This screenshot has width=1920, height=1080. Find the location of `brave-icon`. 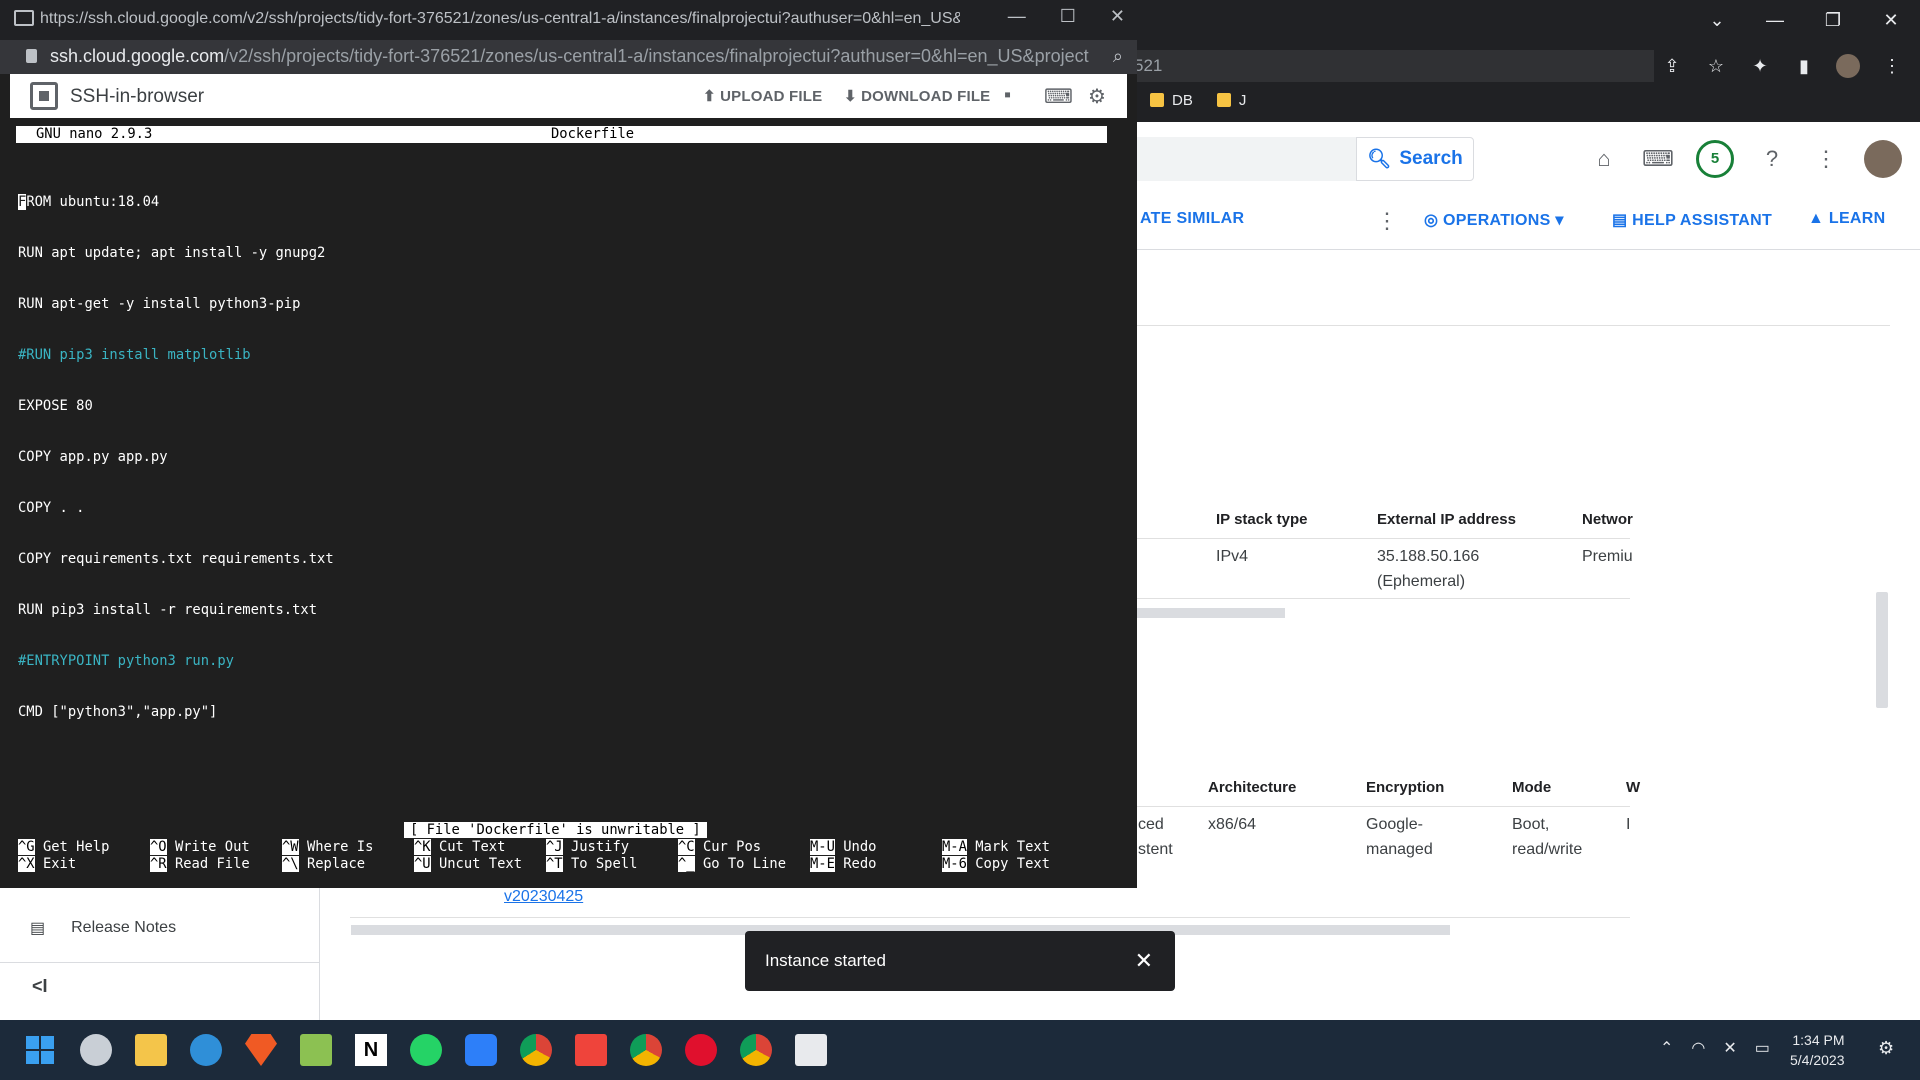

brave-icon is located at coordinates (261, 1050).